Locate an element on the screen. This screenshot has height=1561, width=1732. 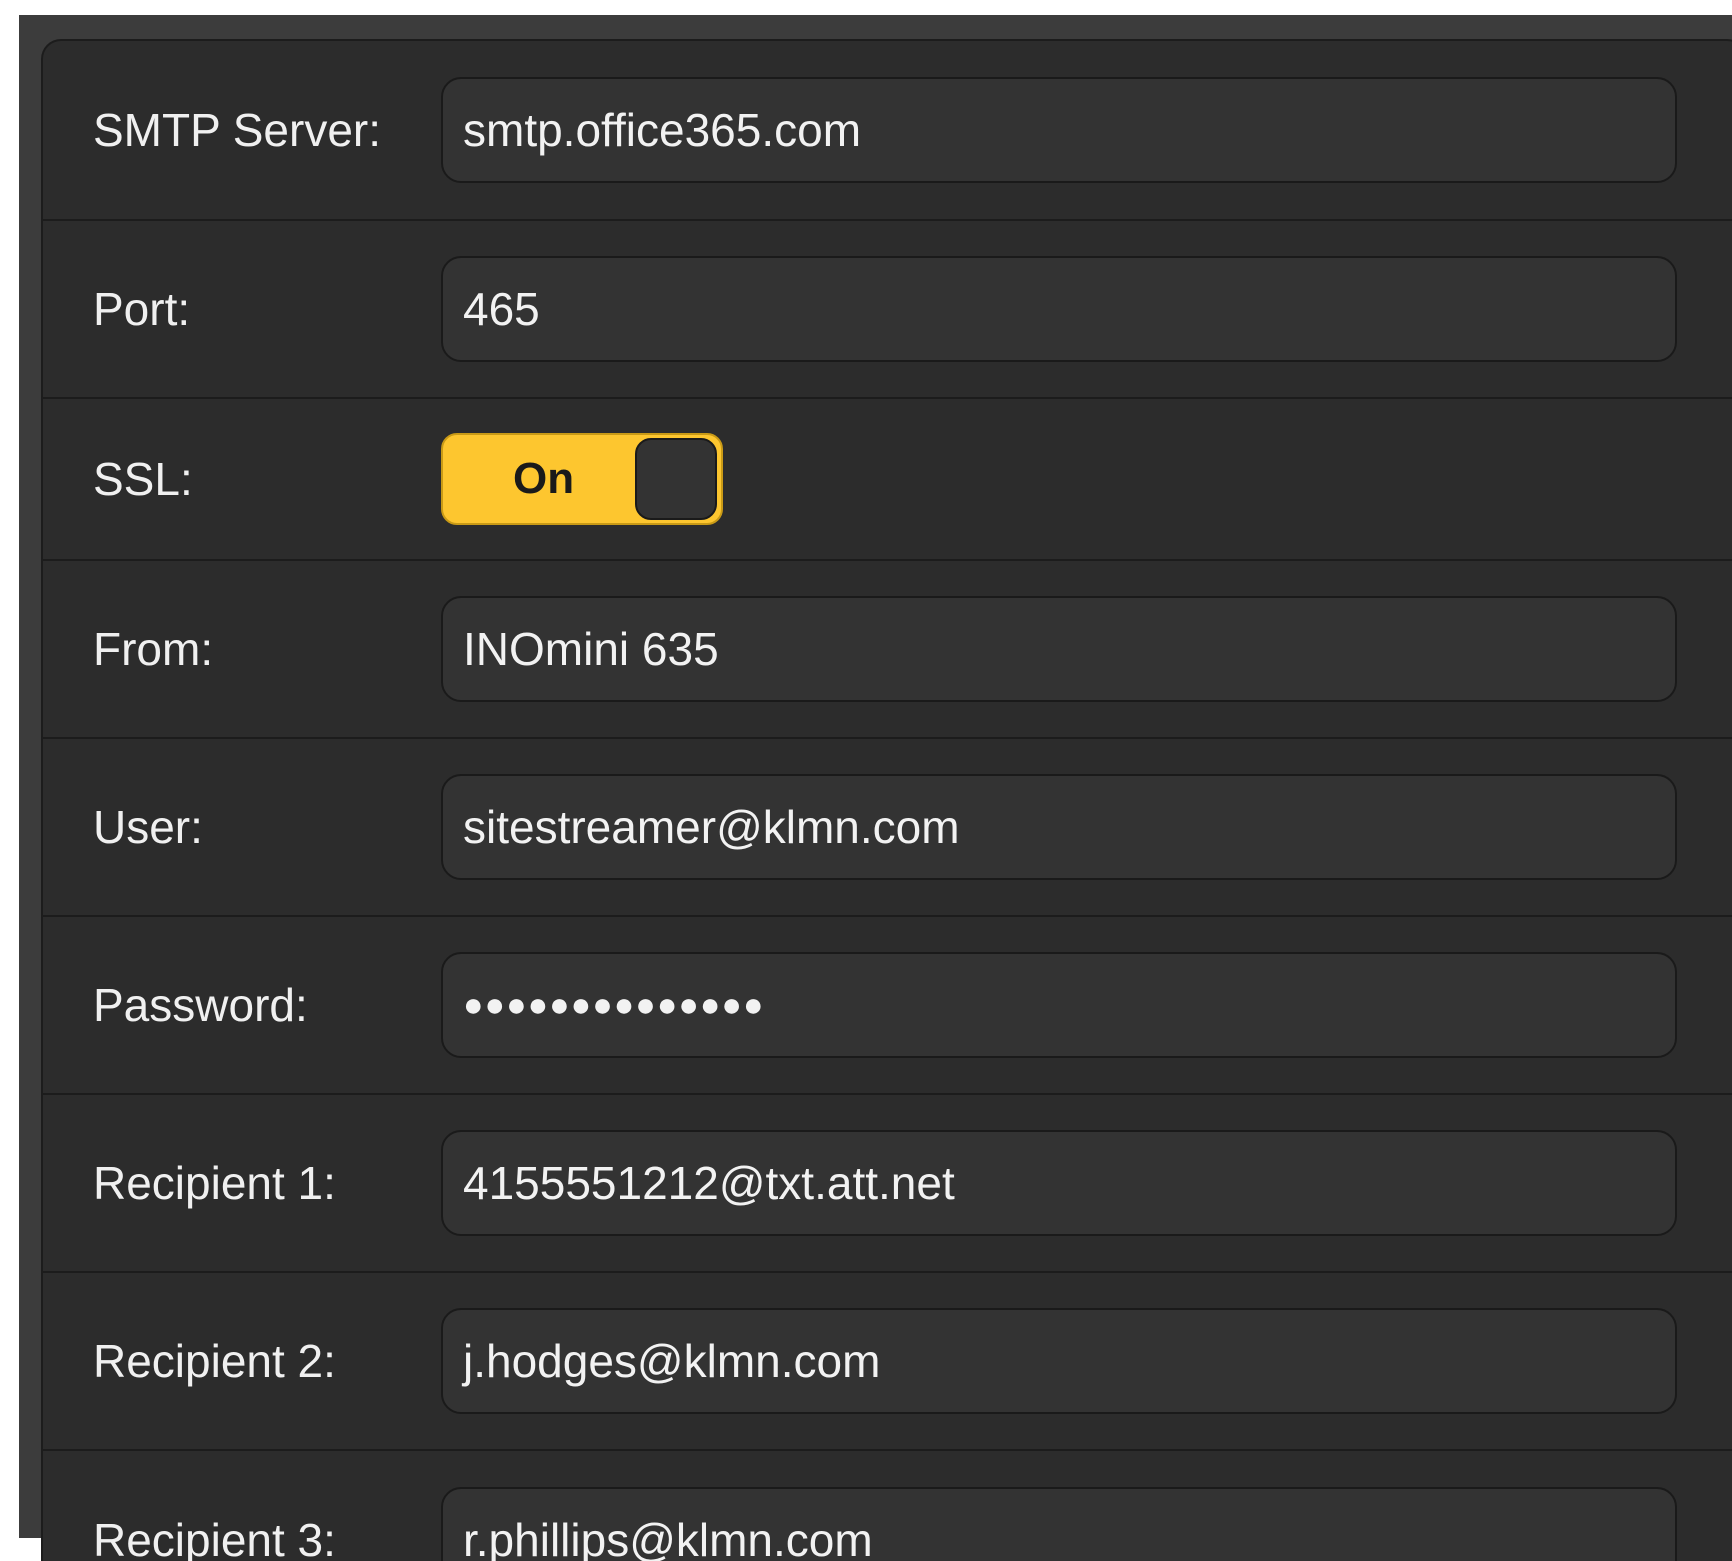
password-row: Password: ●●●●●●●●●●●●●● is located at coordinates (887, 1006).